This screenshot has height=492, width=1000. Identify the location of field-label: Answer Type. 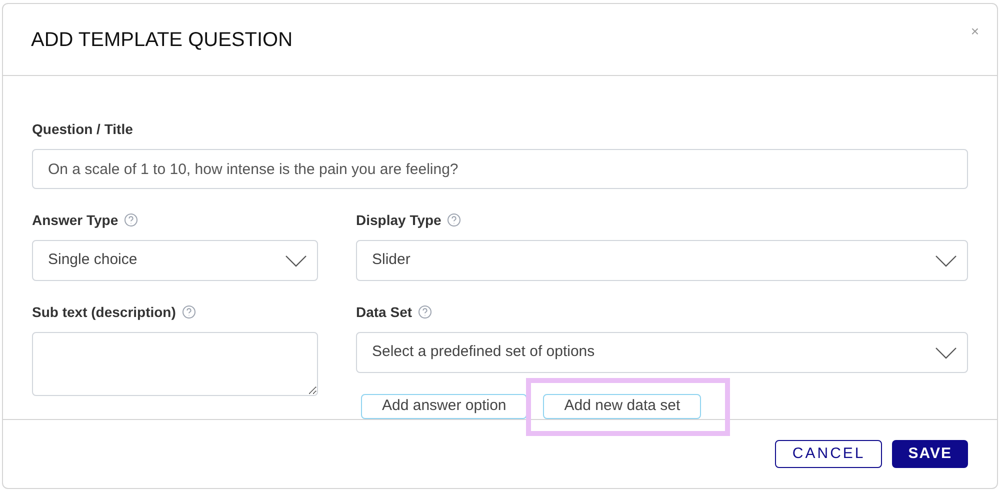
(75, 220).